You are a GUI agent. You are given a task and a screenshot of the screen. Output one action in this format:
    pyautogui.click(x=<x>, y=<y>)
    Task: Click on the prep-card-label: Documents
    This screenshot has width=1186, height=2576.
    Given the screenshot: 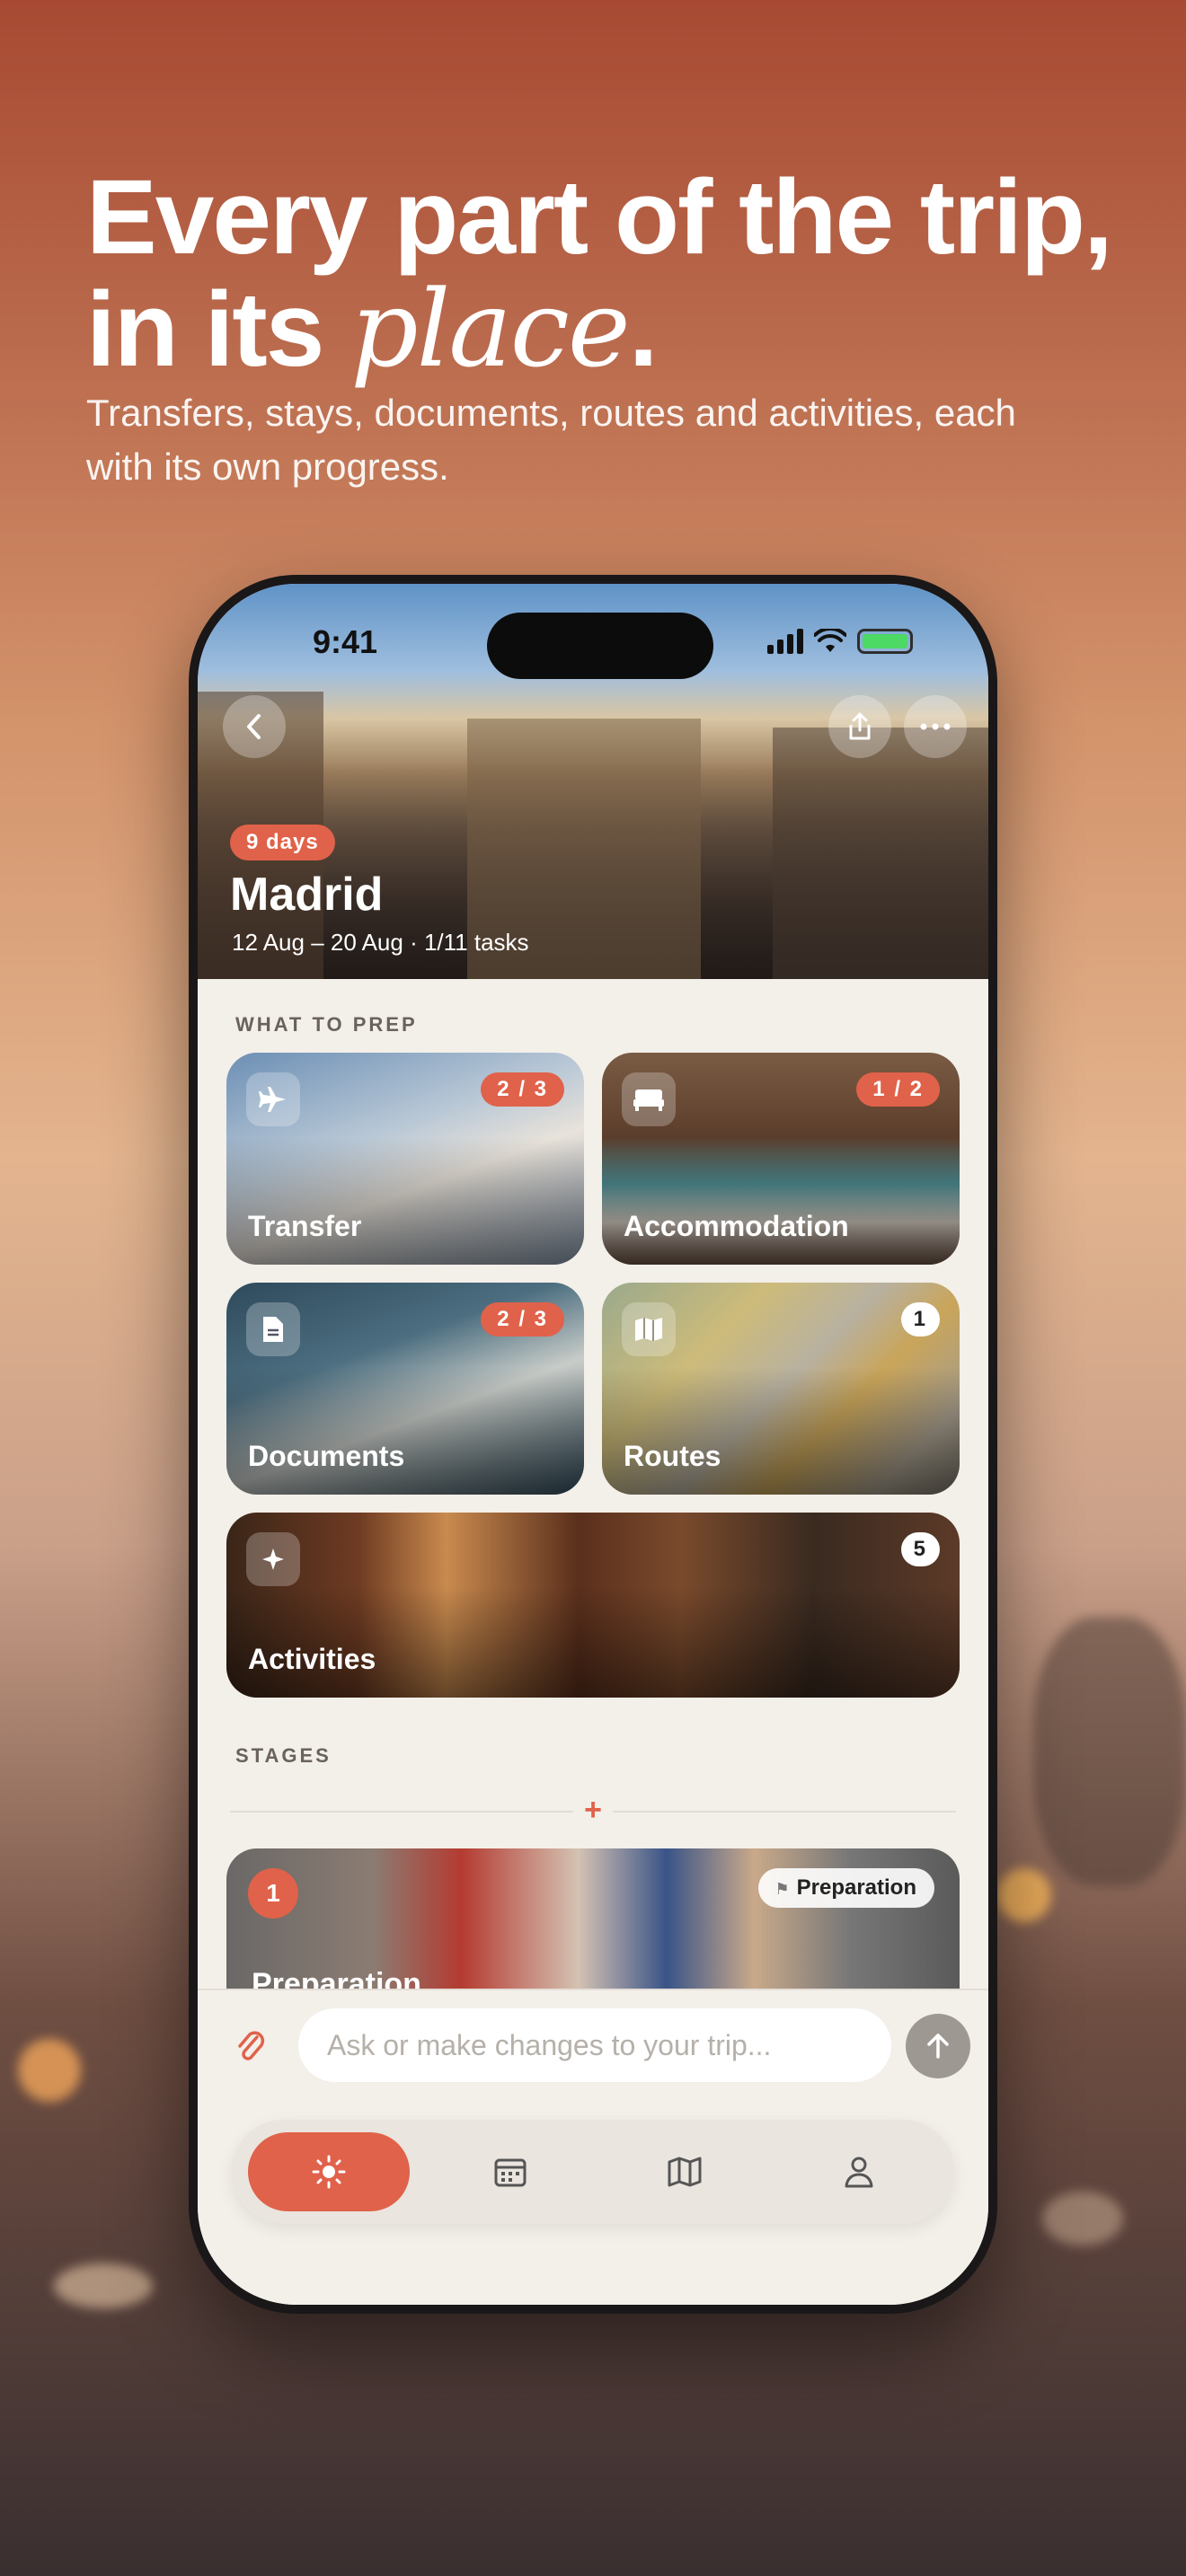 What is the action you would take?
    pyautogui.click(x=326, y=1456)
    